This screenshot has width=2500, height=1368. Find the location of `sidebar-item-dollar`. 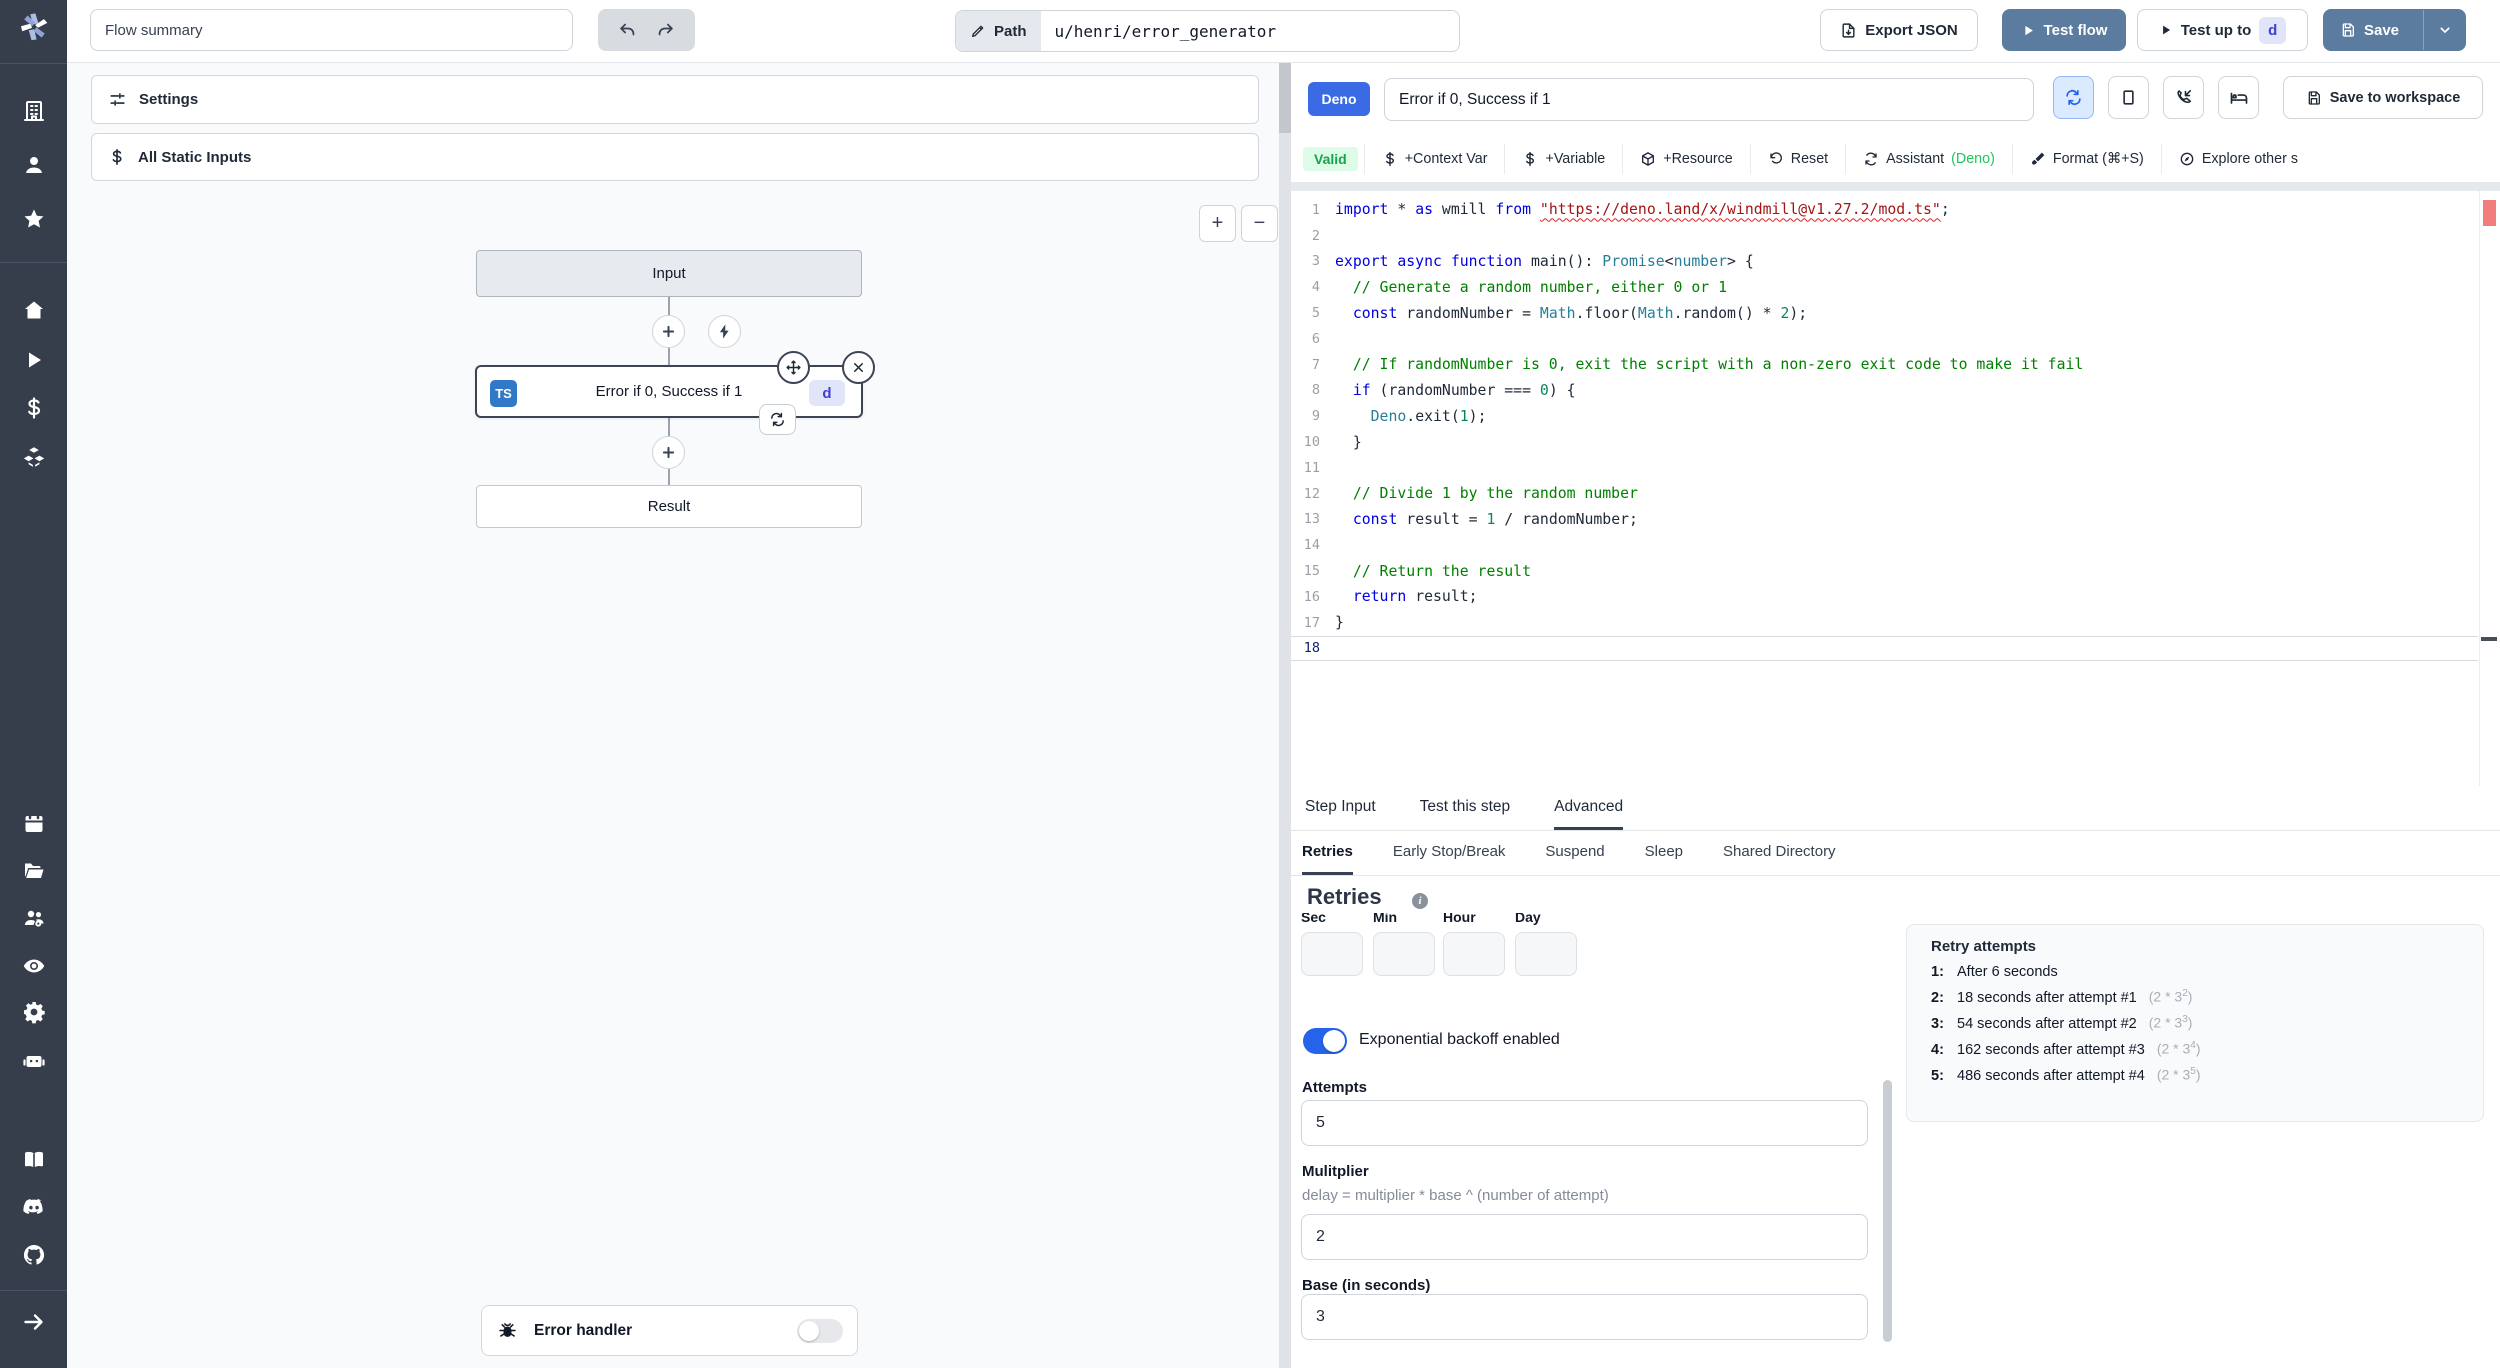

sidebar-item-dollar is located at coordinates (33, 408).